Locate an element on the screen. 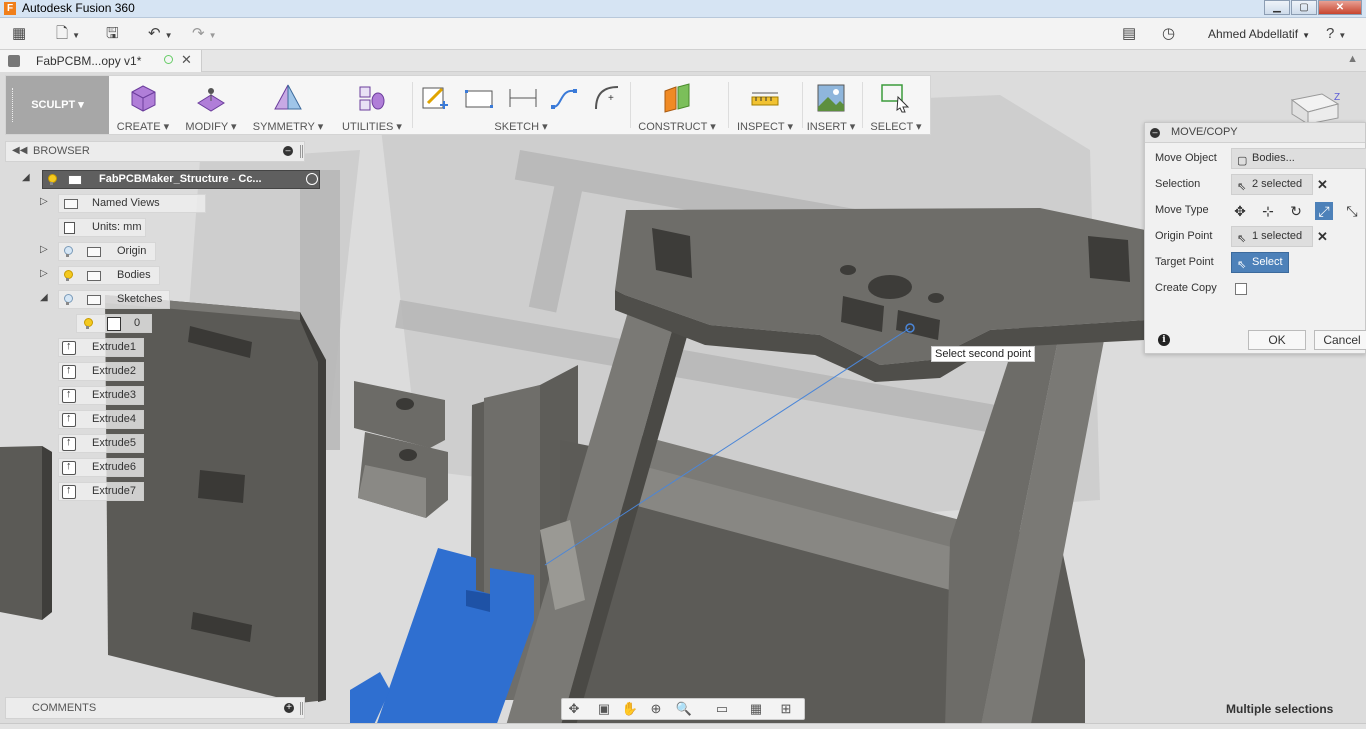 Image resolution: width=1366 pixels, height=729 pixels. create-menu: CREATE ▾ is located at coordinates (143, 105).